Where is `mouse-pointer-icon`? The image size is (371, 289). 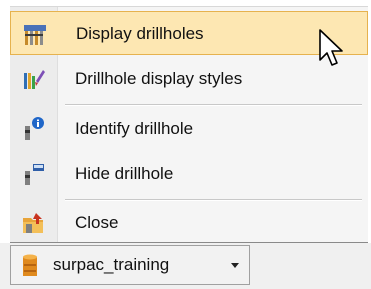 mouse-pointer-icon is located at coordinates (331, 47).